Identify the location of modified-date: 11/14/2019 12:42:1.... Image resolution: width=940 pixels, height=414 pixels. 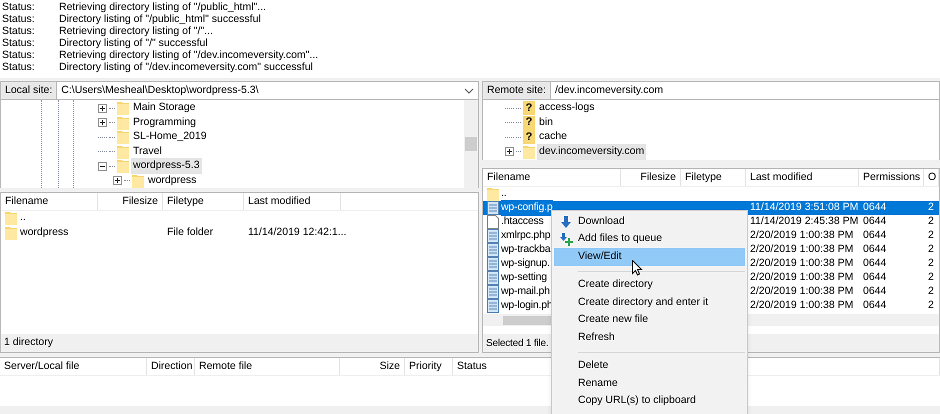
(297, 232).